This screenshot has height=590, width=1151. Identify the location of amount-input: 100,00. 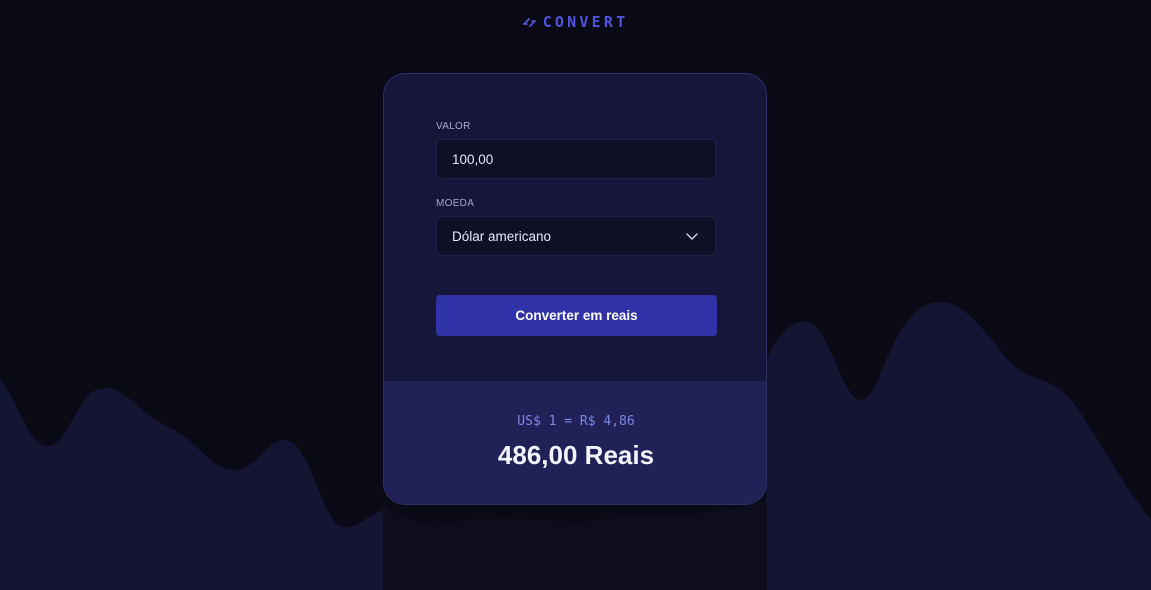
(576, 159).